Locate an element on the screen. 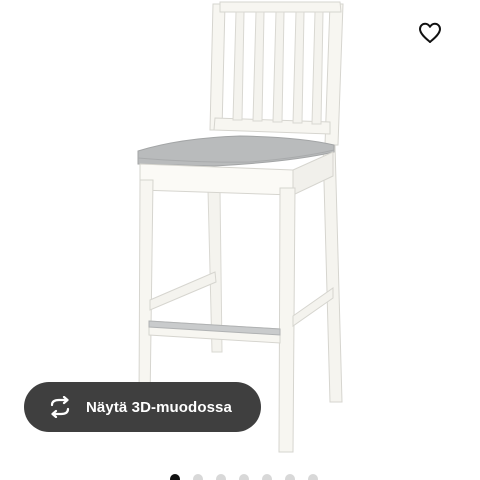 The width and height of the screenshot is (480, 480). view-3d-label: Näytä 3D-muodossa is located at coordinates (159, 407).